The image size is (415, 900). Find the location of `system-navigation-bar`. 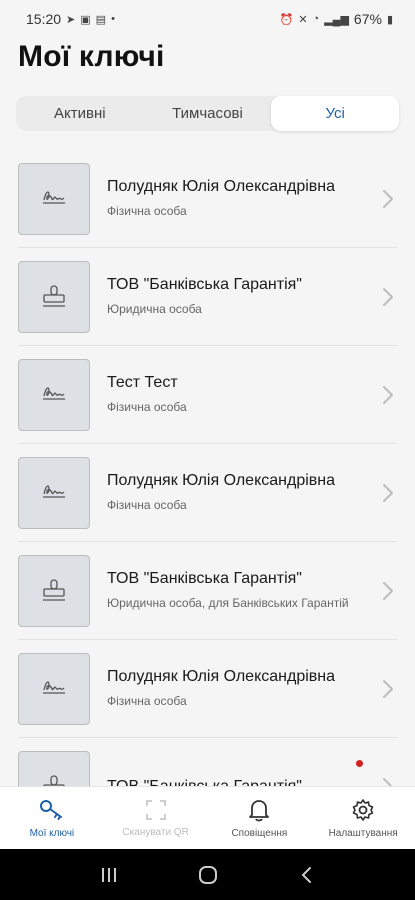

system-navigation-bar is located at coordinates (207, 874).